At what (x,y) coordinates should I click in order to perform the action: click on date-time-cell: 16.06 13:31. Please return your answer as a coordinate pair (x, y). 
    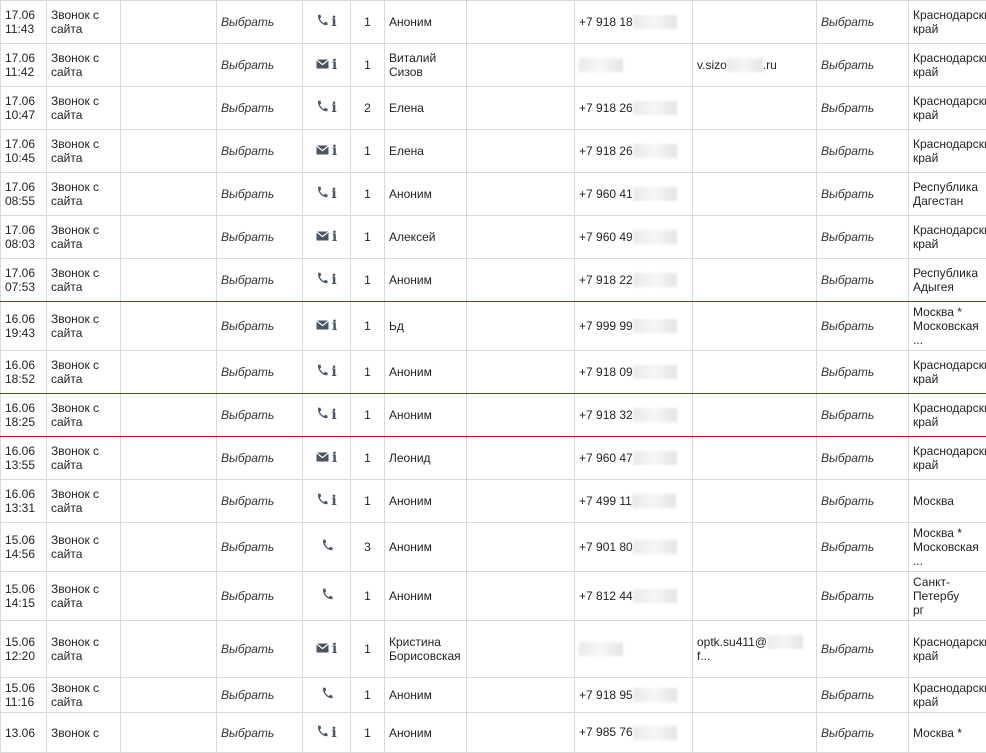
    Looking at the image, I should click on (24, 501).